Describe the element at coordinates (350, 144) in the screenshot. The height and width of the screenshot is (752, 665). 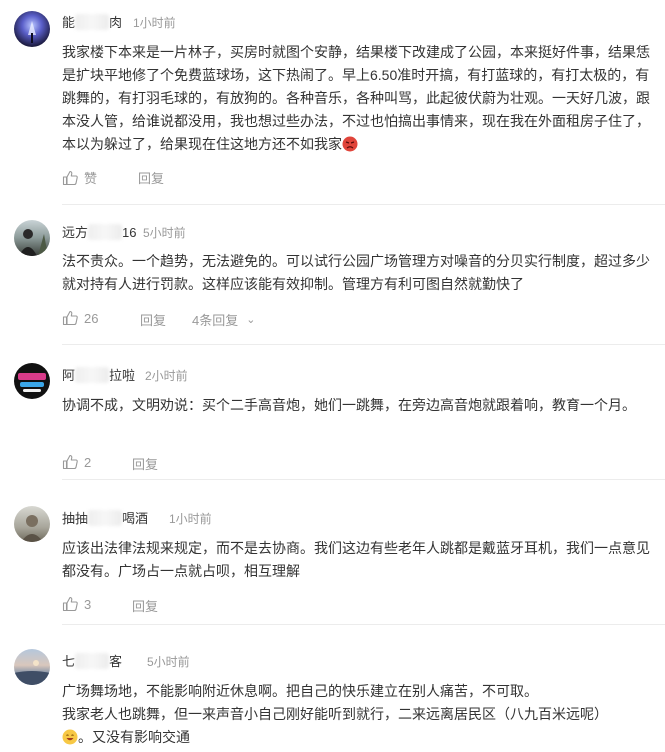
I see `angry-face-icon` at that location.